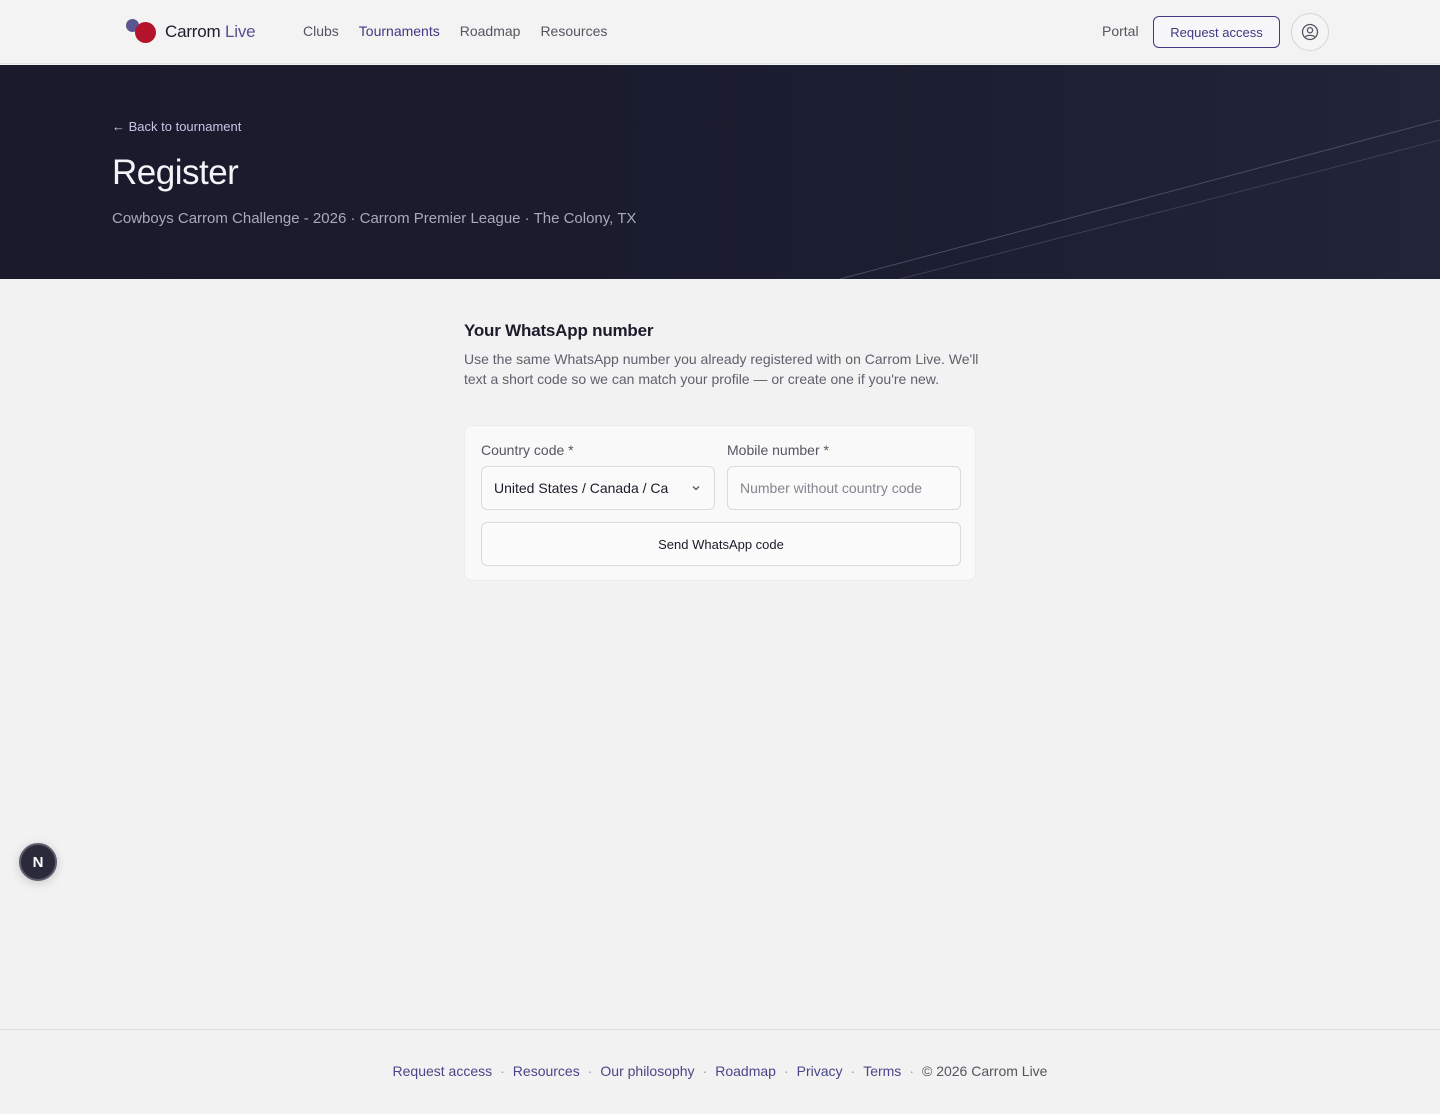 This screenshot has width=1440, height=1114. What do you see at coordinates (1120, 31) in the screenshot?
I see `portal-link: Portal` at bounding box center [1120, 31].